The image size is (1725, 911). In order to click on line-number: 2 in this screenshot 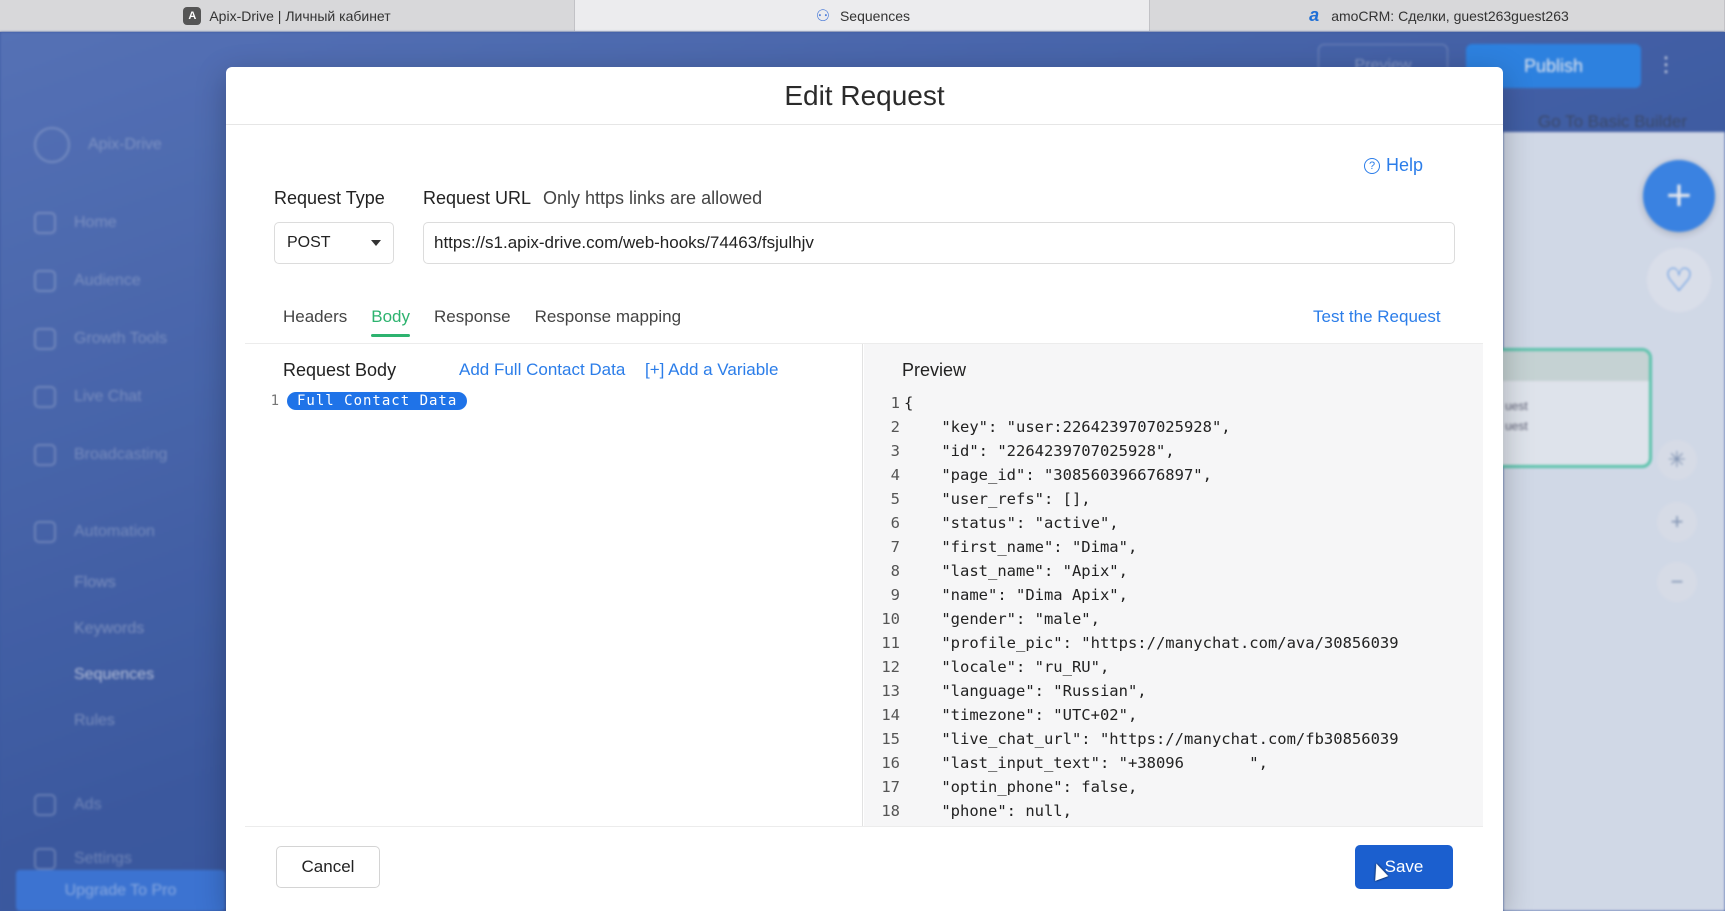, I will do `click(895, 427)`.